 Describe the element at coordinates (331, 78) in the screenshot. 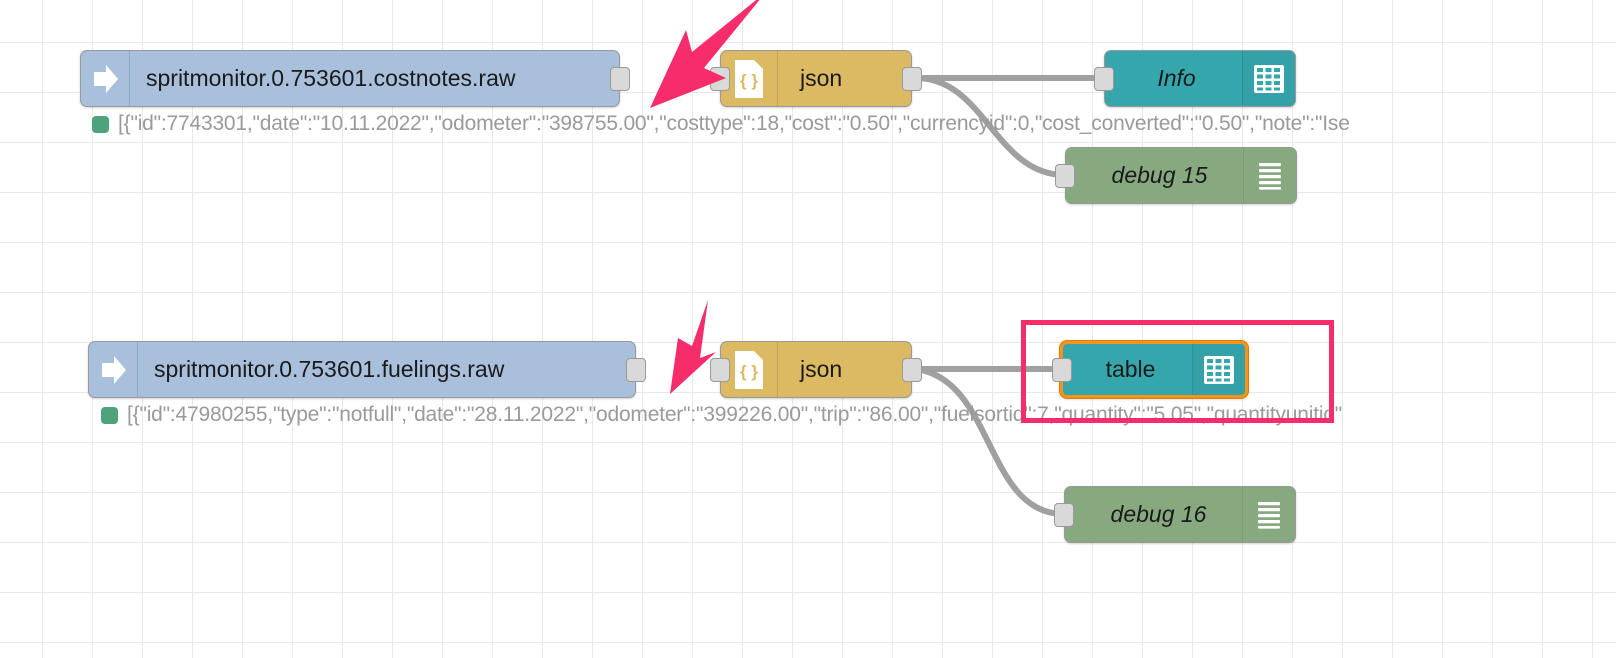

I see `node-label: spritmonitor.0.753601.costnotes.raw` at that location.